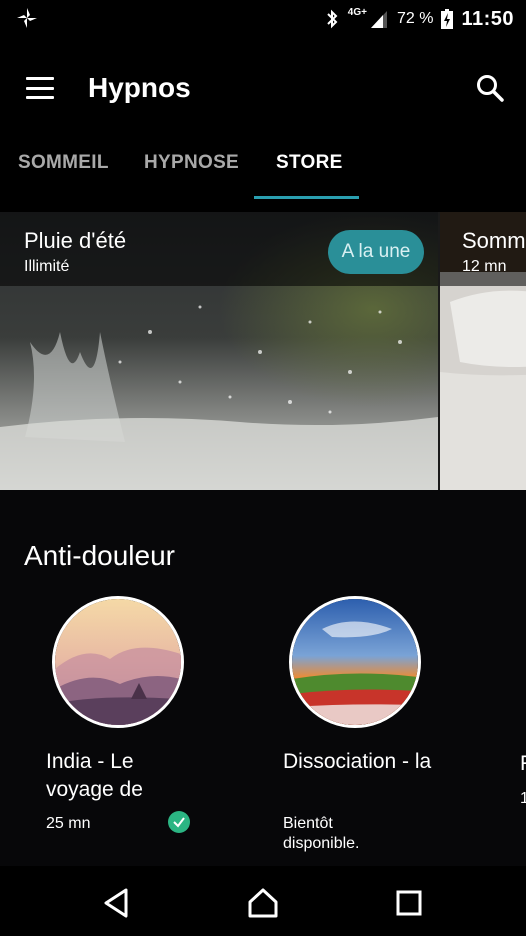 The height and width of the screenshot is (936, 526). I want to click on tab-bar: SOMMEIL HYPNOSE STORE, so click(263, 169).